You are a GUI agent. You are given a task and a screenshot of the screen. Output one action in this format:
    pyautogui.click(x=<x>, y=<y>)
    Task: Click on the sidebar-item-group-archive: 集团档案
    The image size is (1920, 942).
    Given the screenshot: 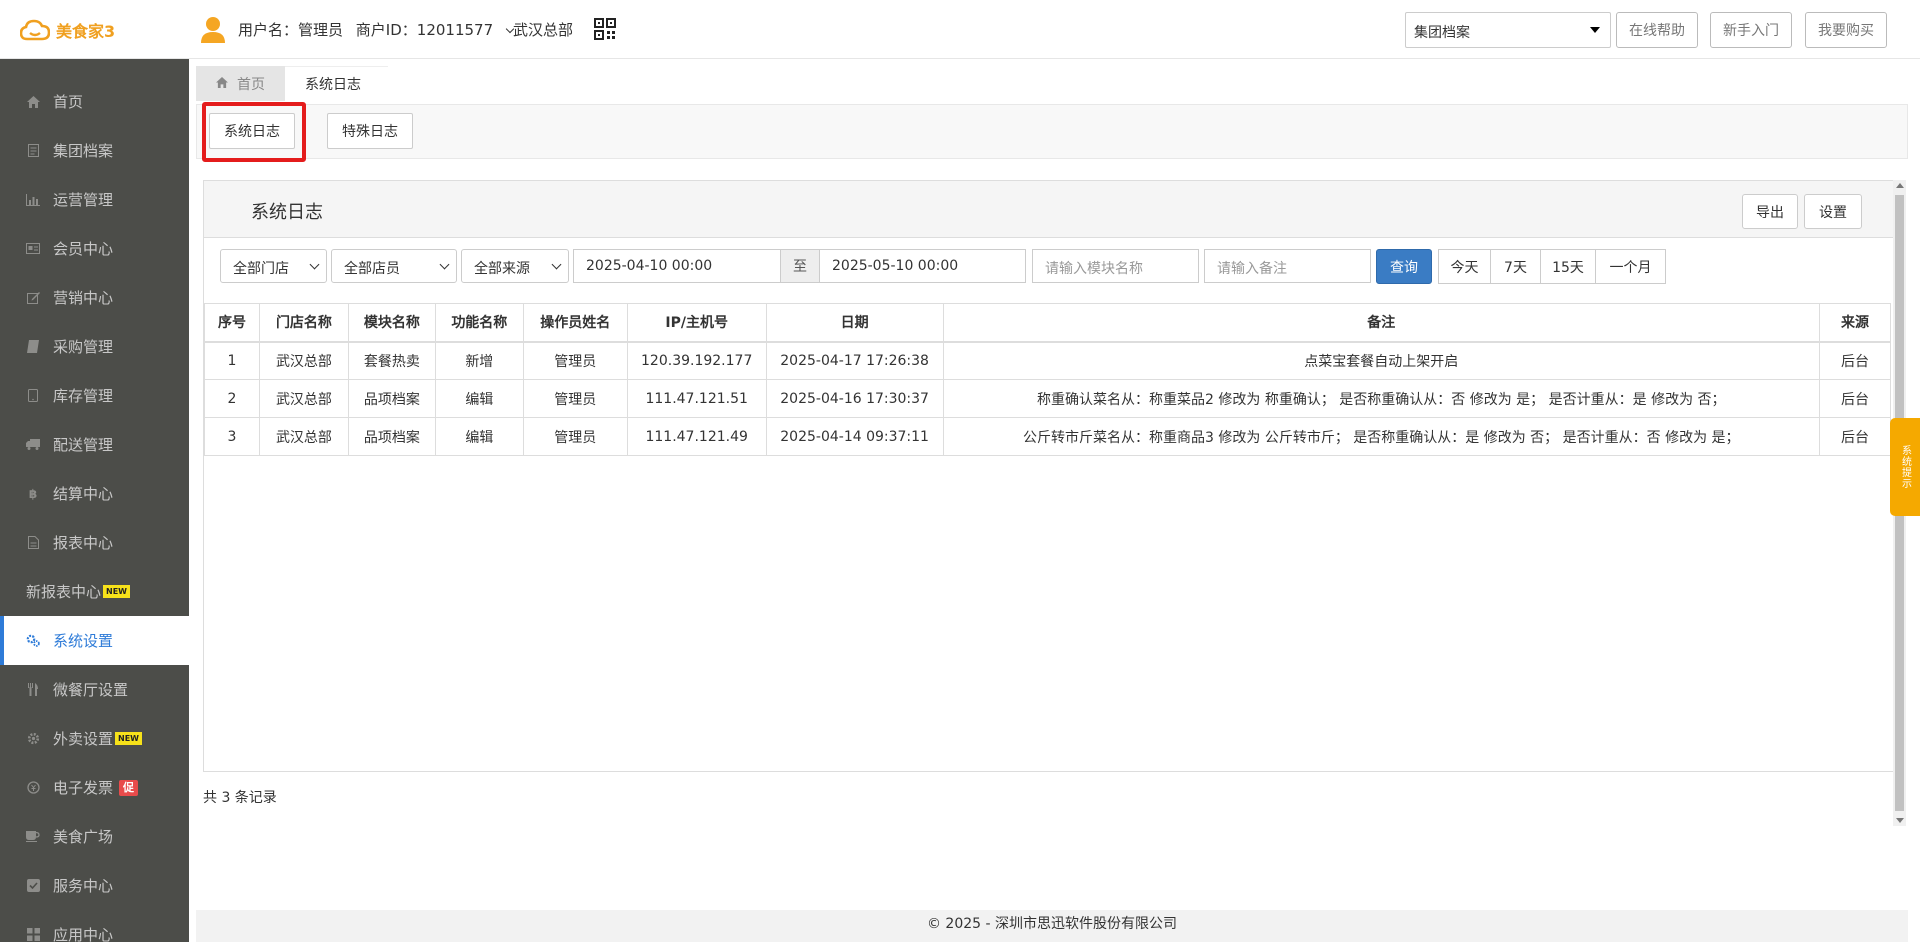 What is the action you would take?
    pyautogui.click(x=94, y=150)
    